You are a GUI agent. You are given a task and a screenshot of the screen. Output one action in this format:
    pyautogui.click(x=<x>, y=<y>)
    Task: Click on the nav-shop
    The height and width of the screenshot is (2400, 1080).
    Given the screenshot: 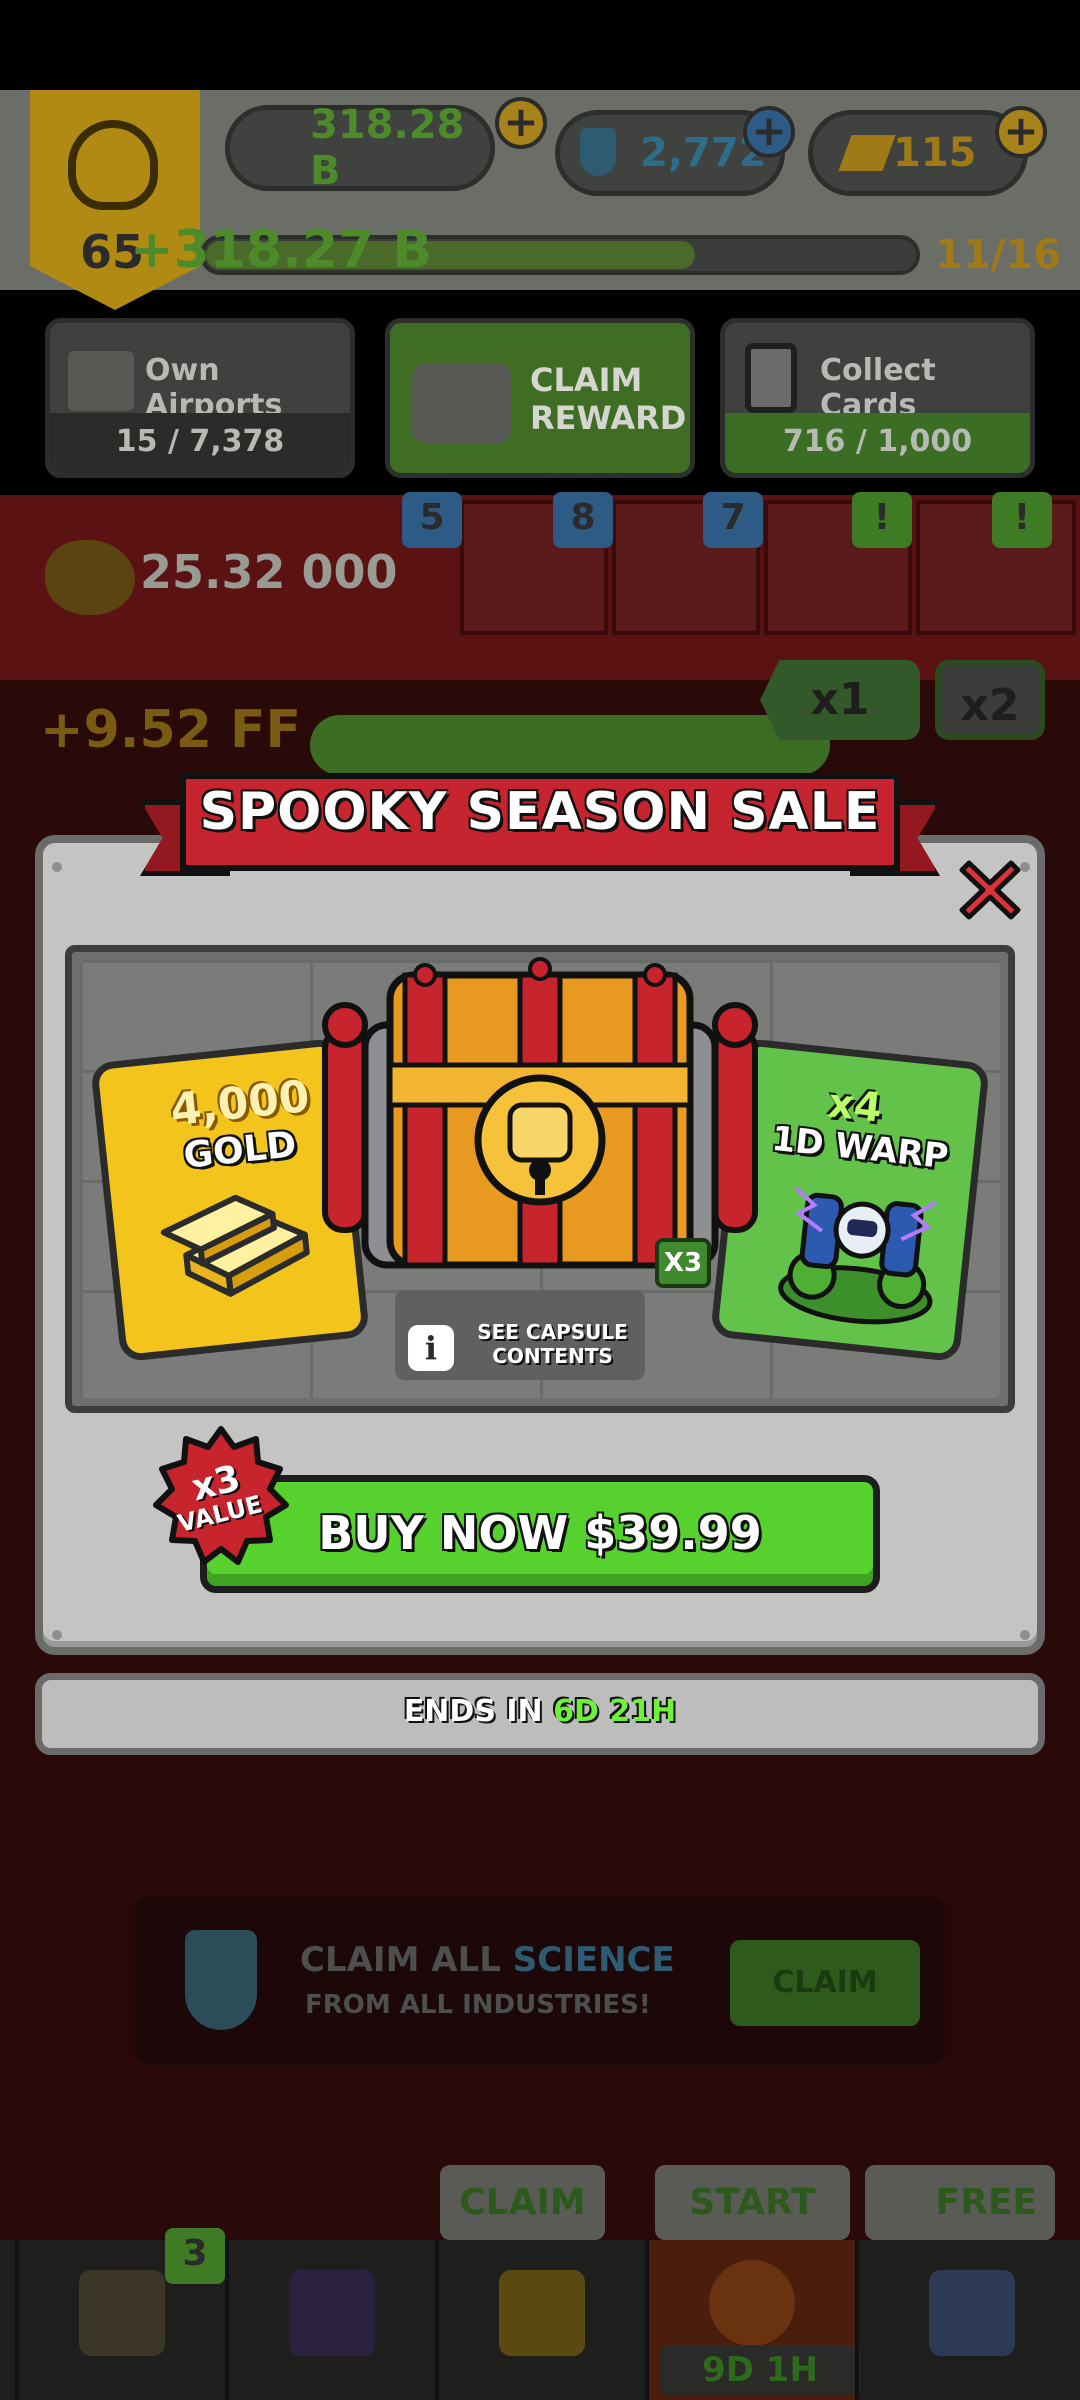 What is the action you would take?
    pyautogui.click(x=967, y=2320)
    